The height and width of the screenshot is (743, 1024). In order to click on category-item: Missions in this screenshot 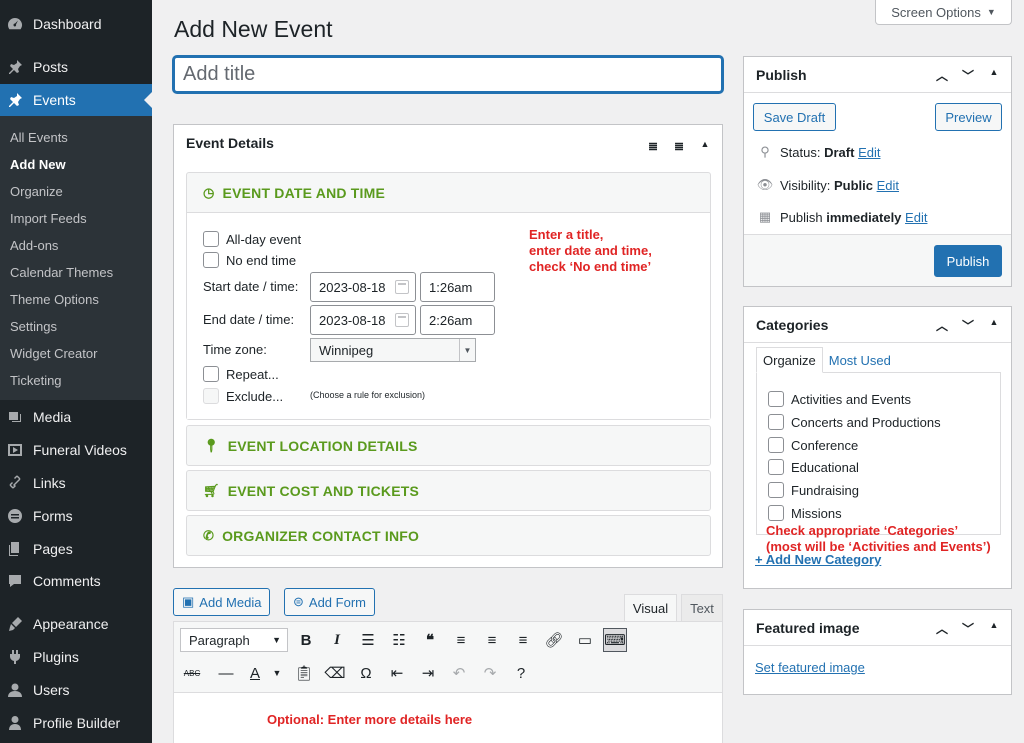, I will do `click(805, 513)`.